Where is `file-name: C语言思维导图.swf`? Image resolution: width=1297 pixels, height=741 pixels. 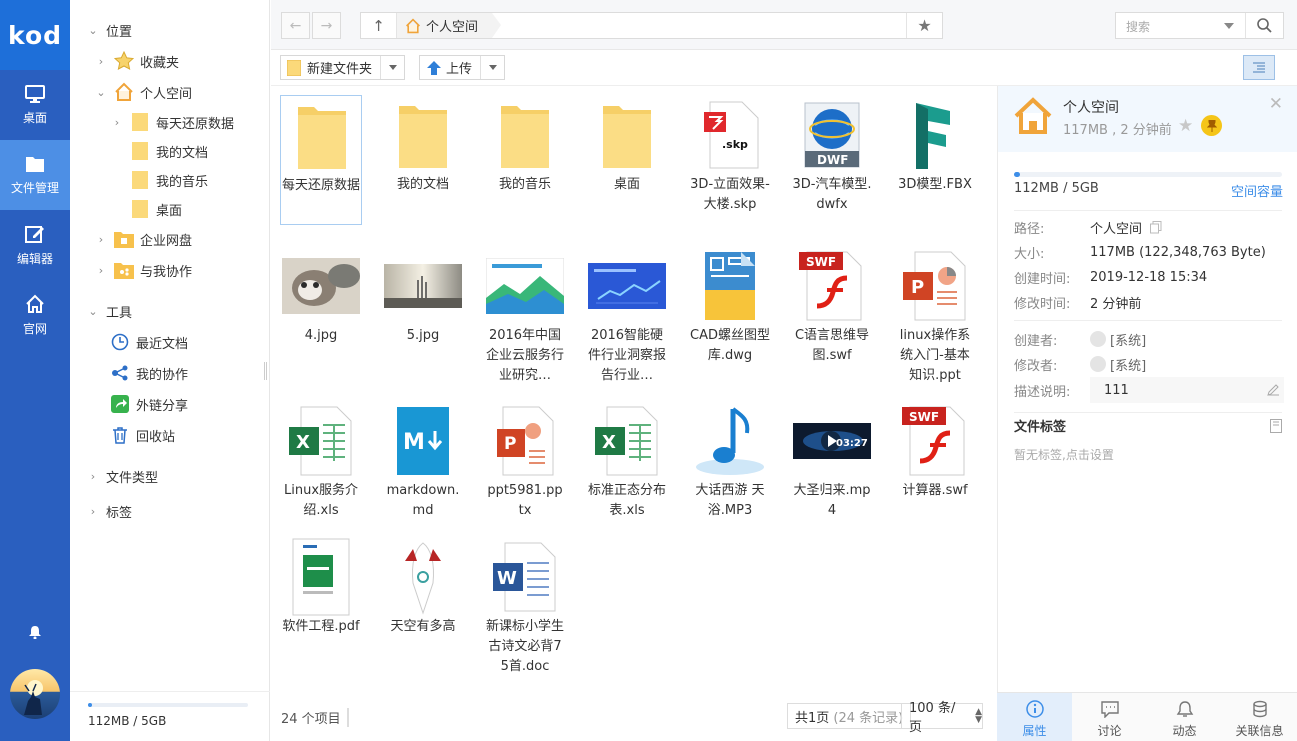 file-name: C语言思维导图.swf is located at coordinates (832, 346).